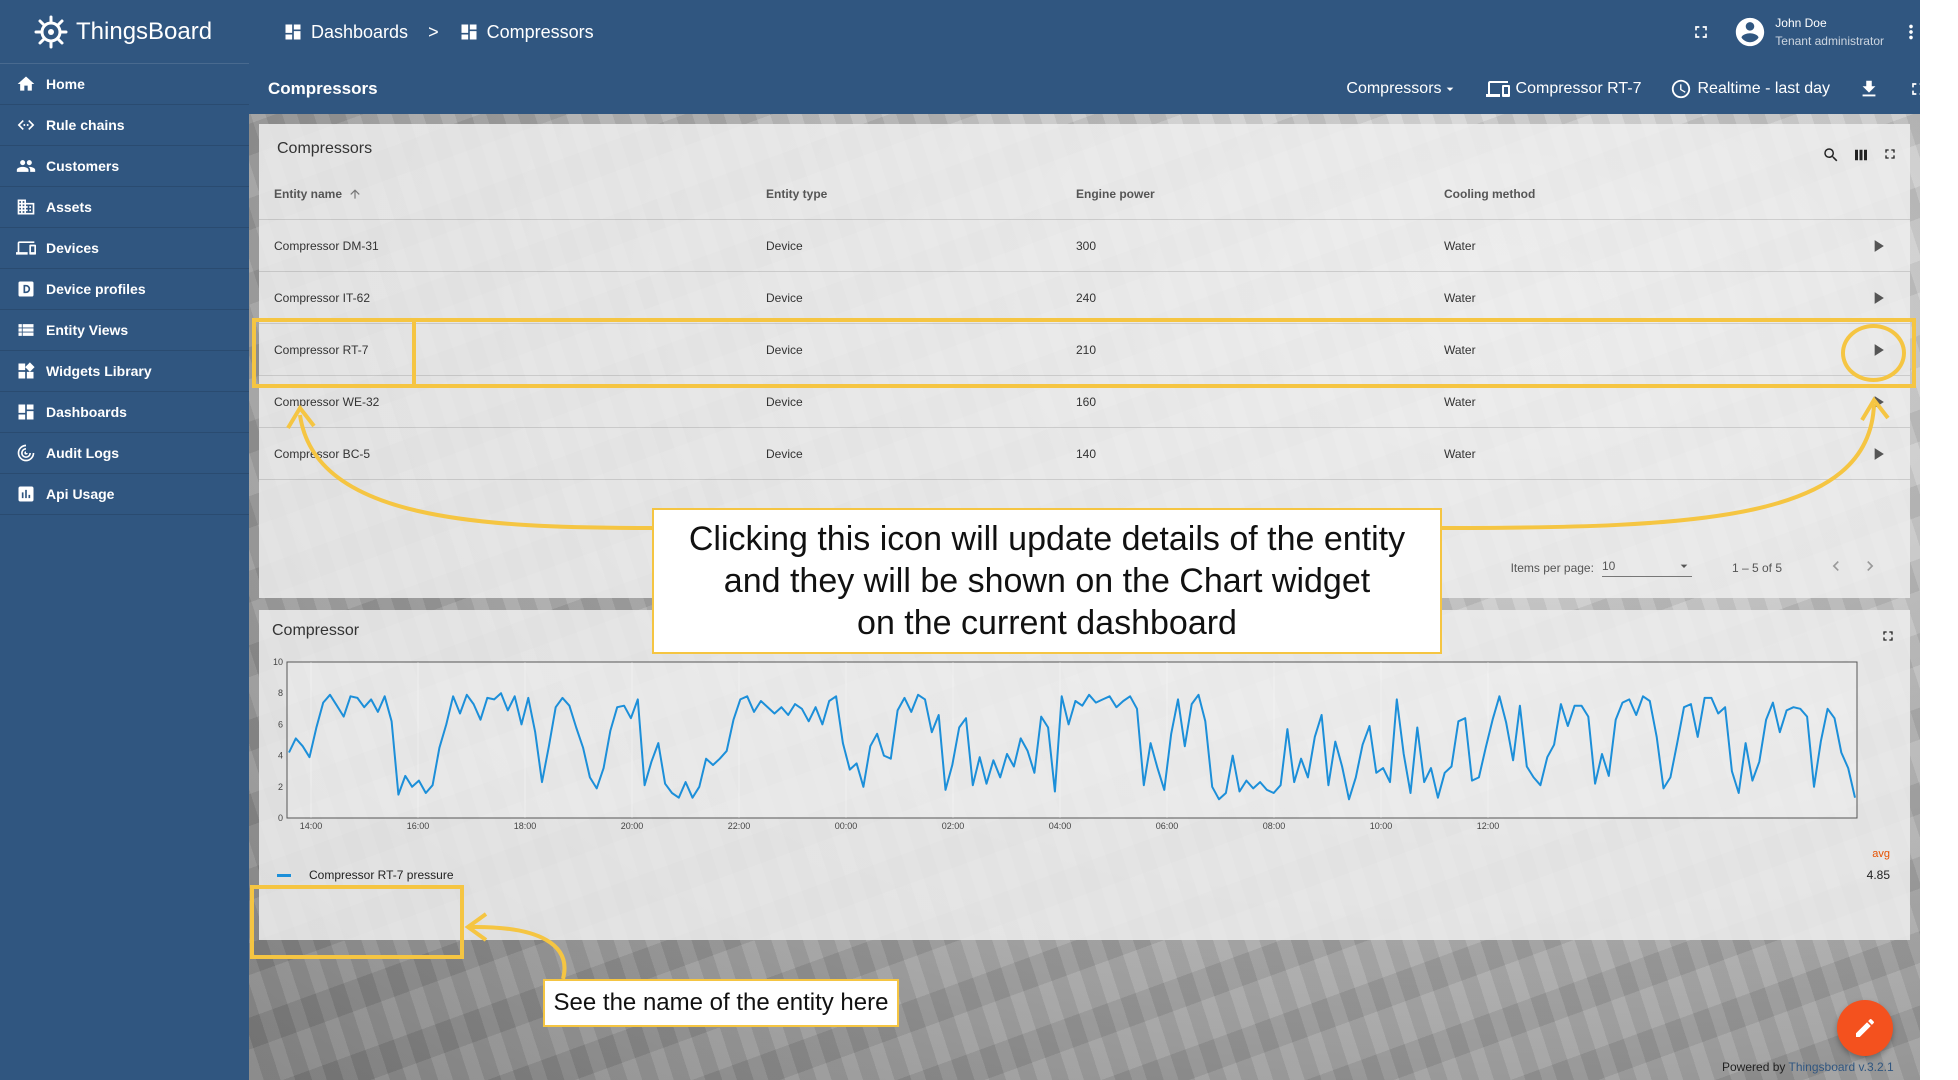  What do you see at coordinates (1841, 1067) in the screenshot?
I see `version-link: Thingsboard v.3.2.1` at bounding box center [1841, 1067].